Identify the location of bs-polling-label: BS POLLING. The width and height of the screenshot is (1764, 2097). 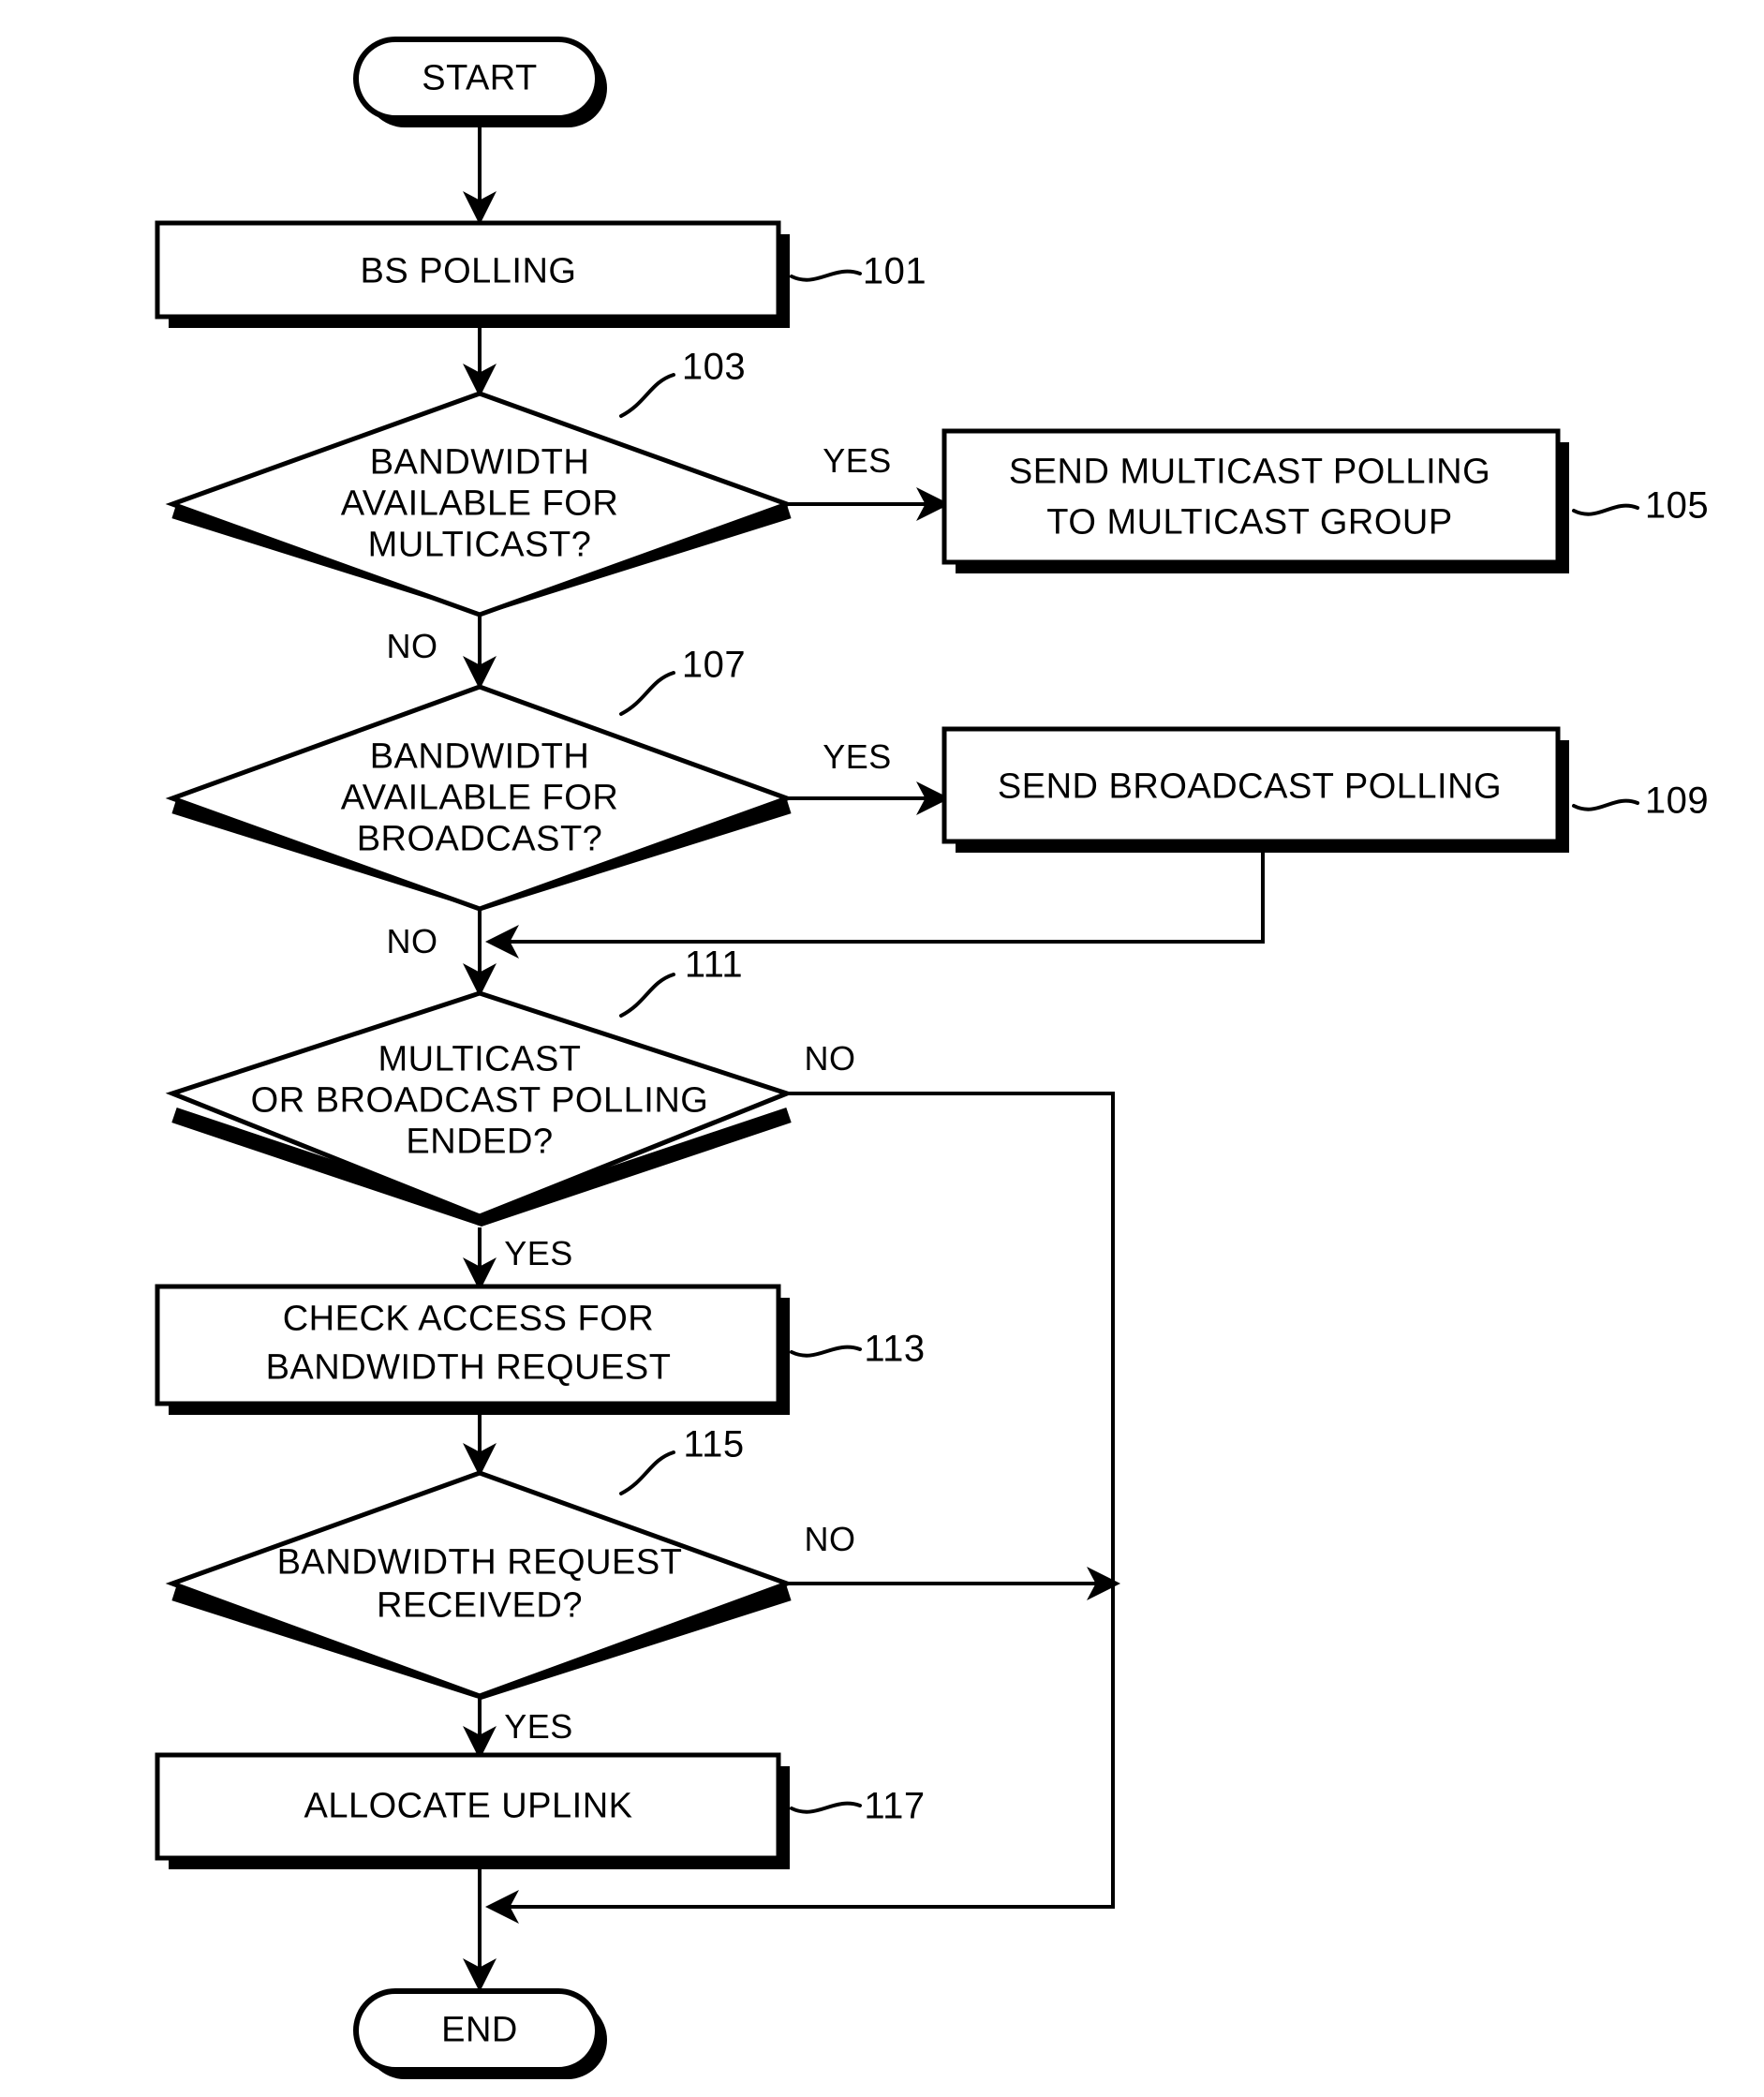
(468, 271).